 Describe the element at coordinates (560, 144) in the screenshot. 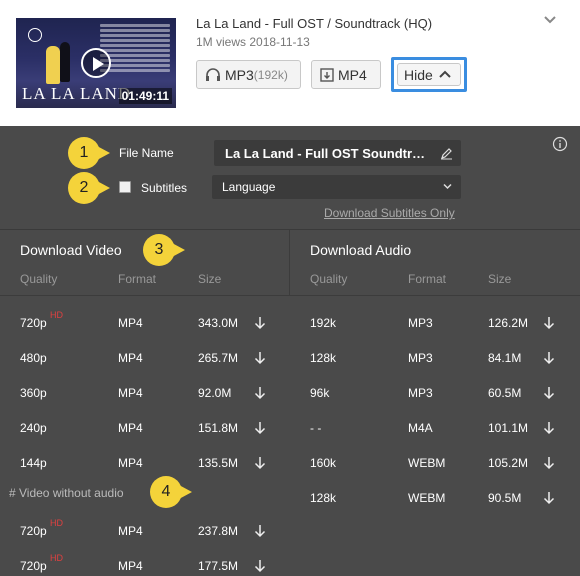

I see `info-icon` at that location.